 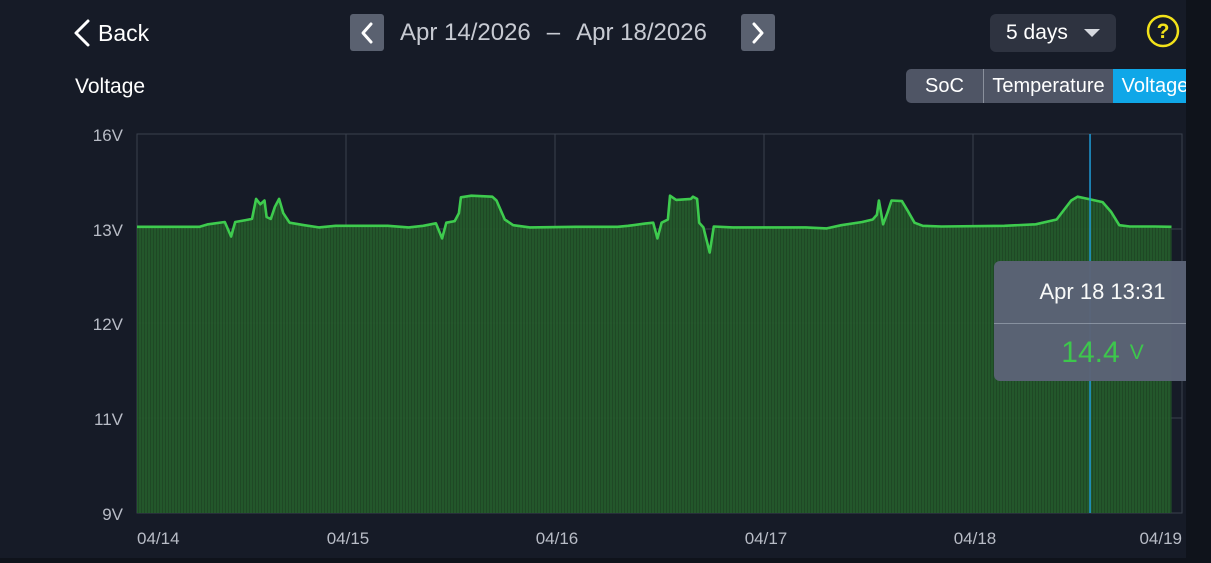 I want to click on x-tick-label: 04/18, so click(x=975, y=538).